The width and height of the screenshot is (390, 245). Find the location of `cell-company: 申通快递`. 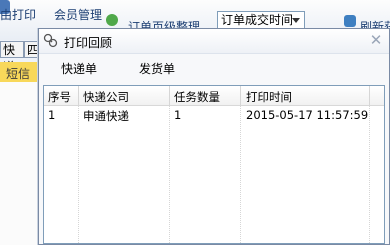

cell-company: 申通快递 is located at coordinates (106, 116).